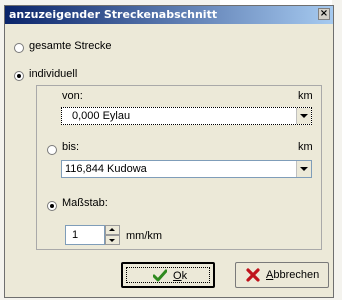  I want to click on to-label: bis:, so click(71, 147).